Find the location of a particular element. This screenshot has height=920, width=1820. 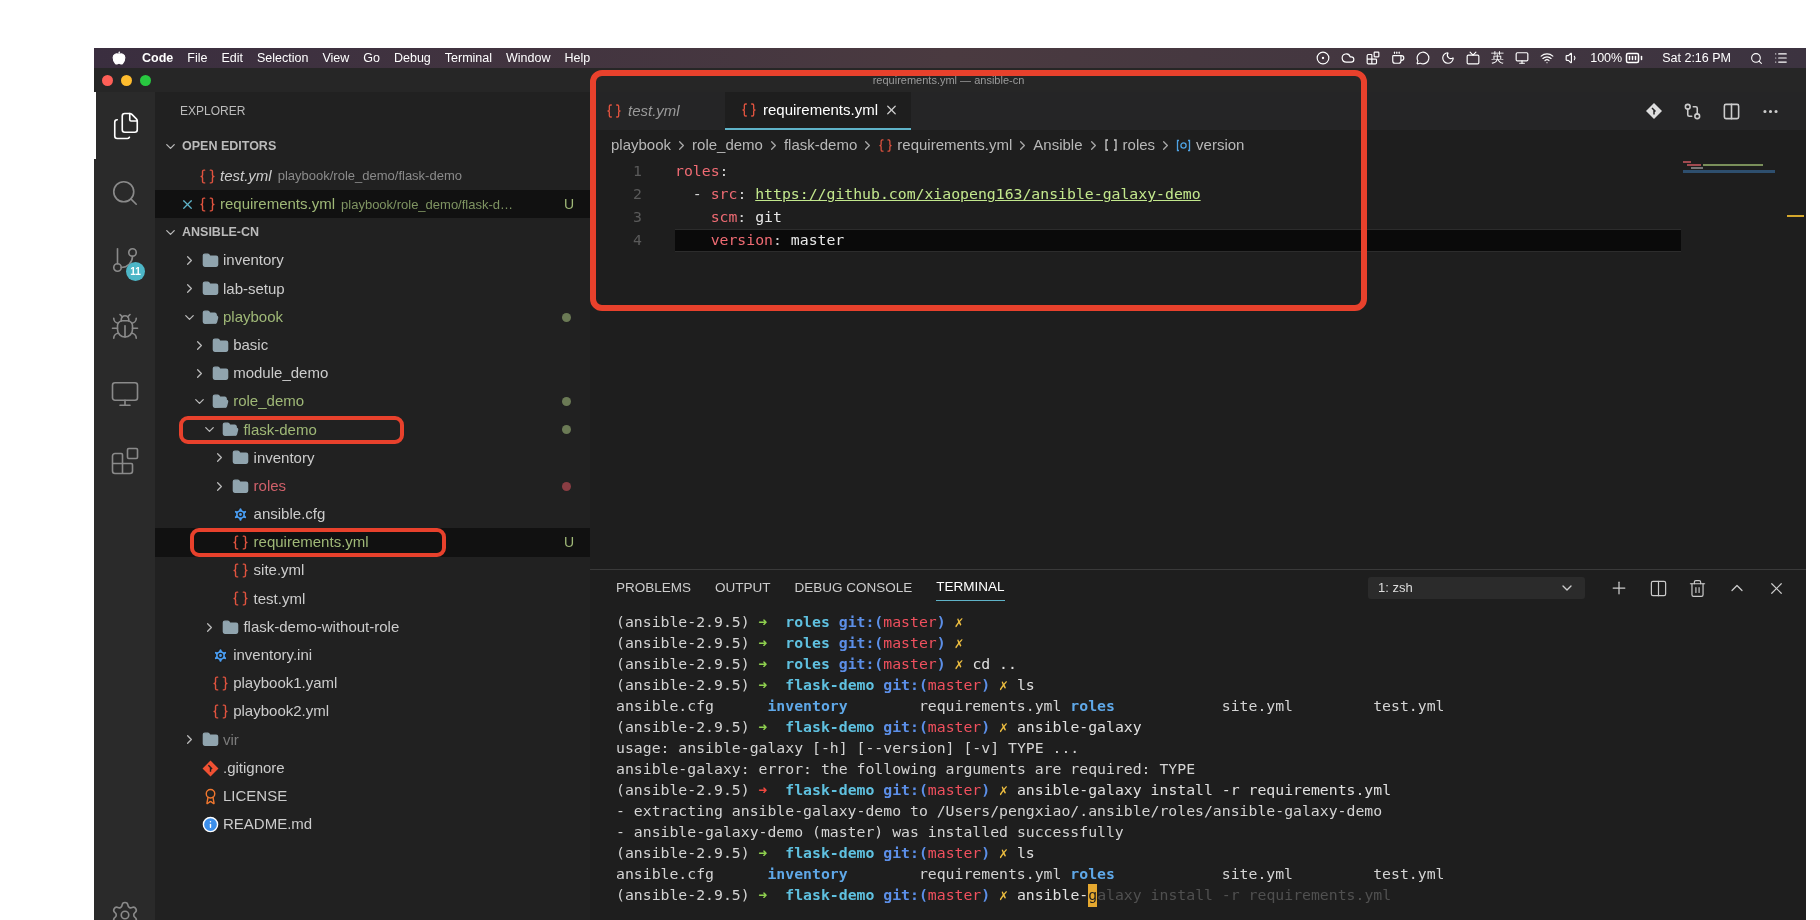

compare-icon is located at coordinates (1692, 111).